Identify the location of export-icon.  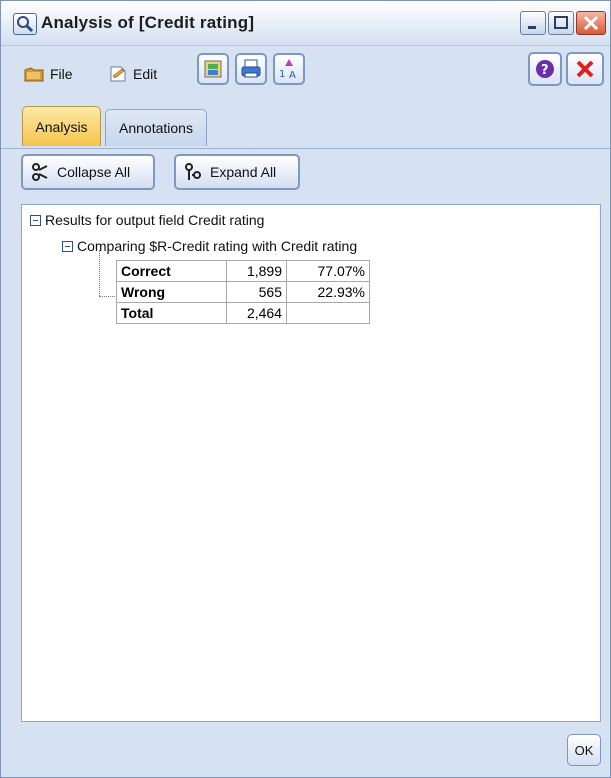
(213, 69).